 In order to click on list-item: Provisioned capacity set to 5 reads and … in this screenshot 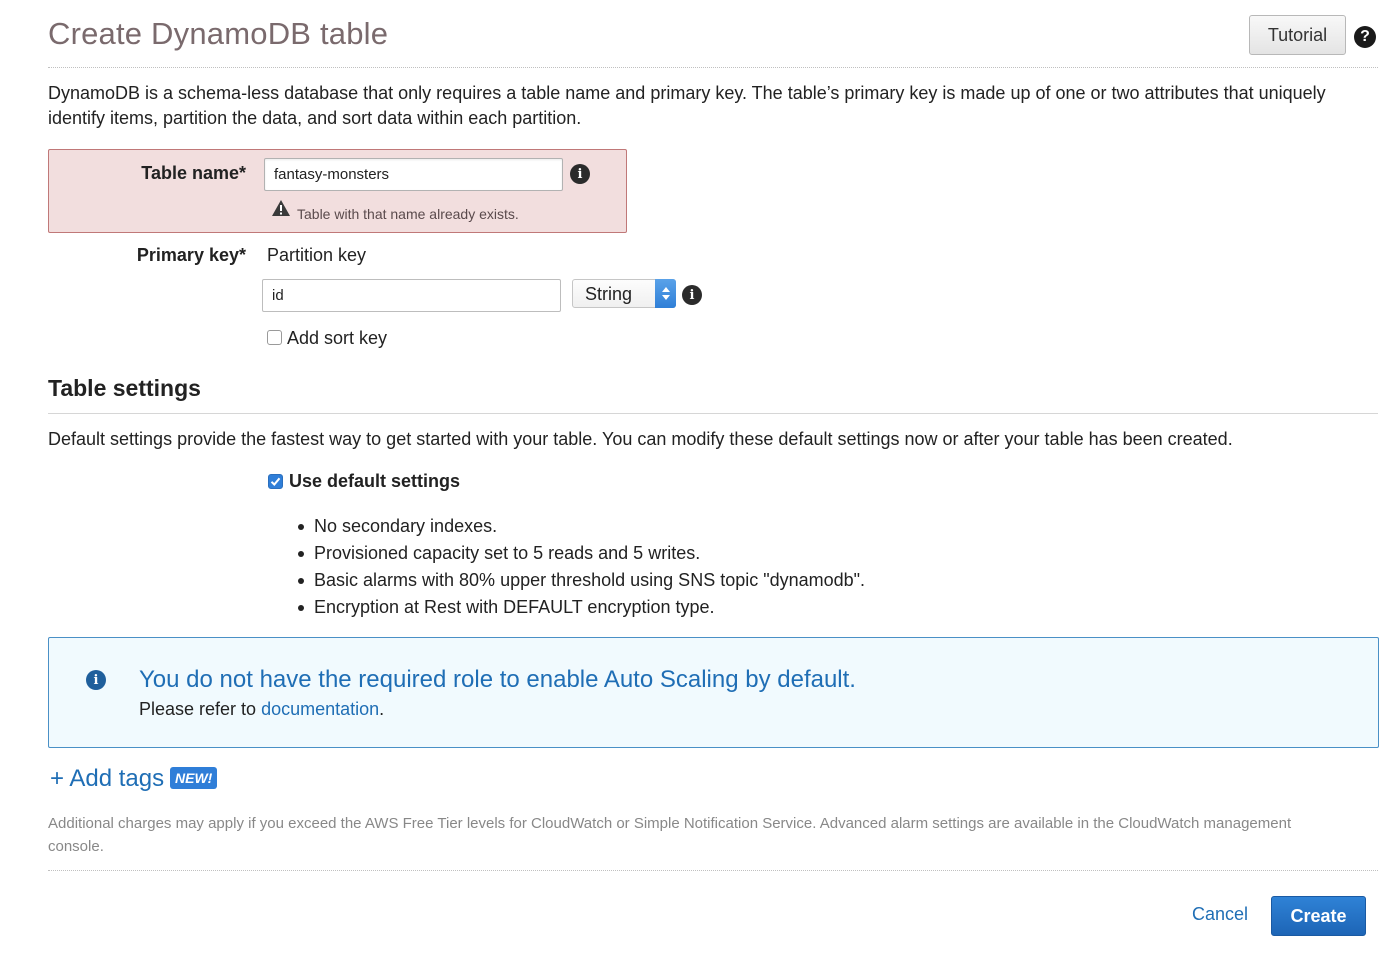, I will do `click(580, 554)`.